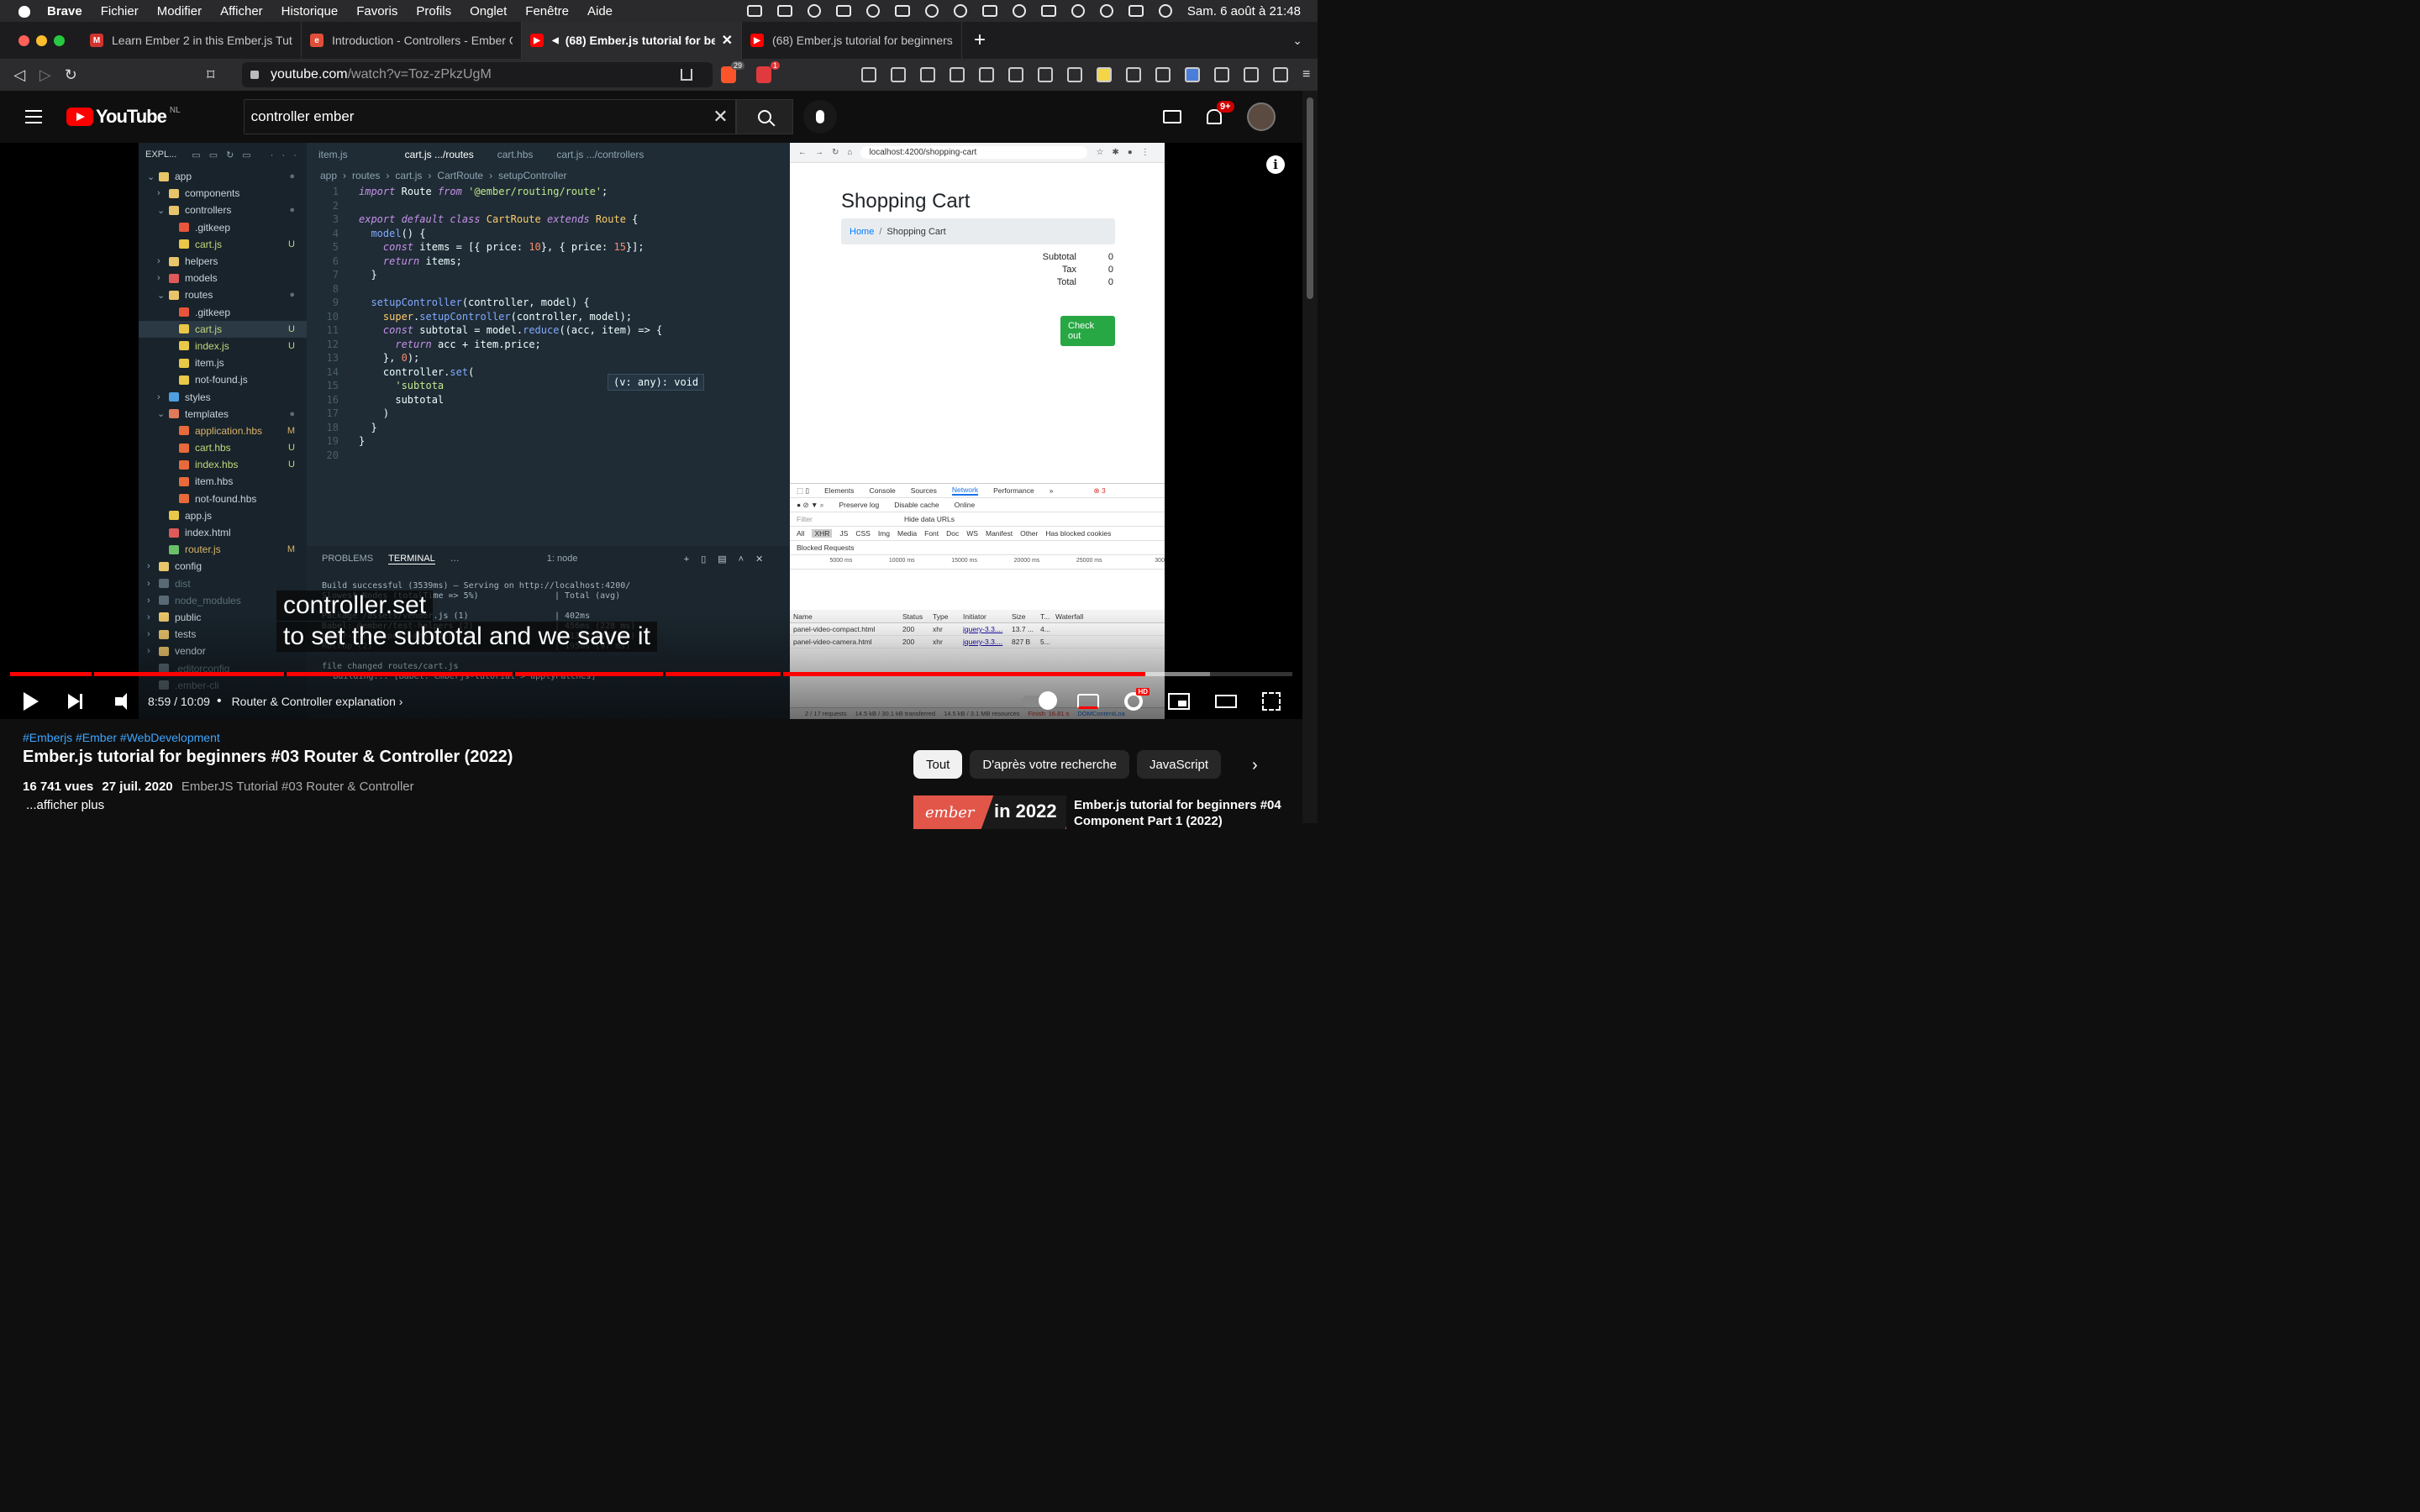  I want to click on chevron-right-icon: ›, so click(1255, 765).